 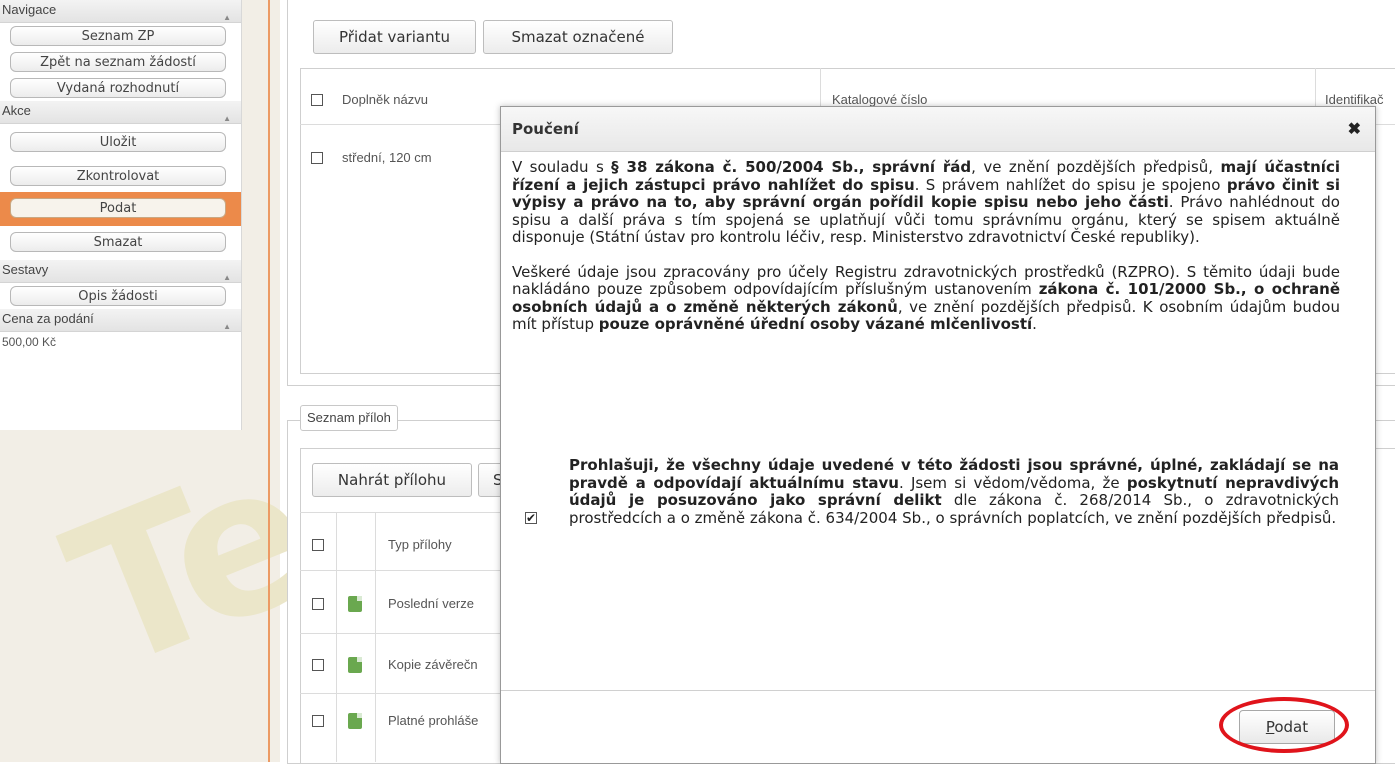 I want to click on column-header-id: Identifikač, so click(x=1354, y=99).